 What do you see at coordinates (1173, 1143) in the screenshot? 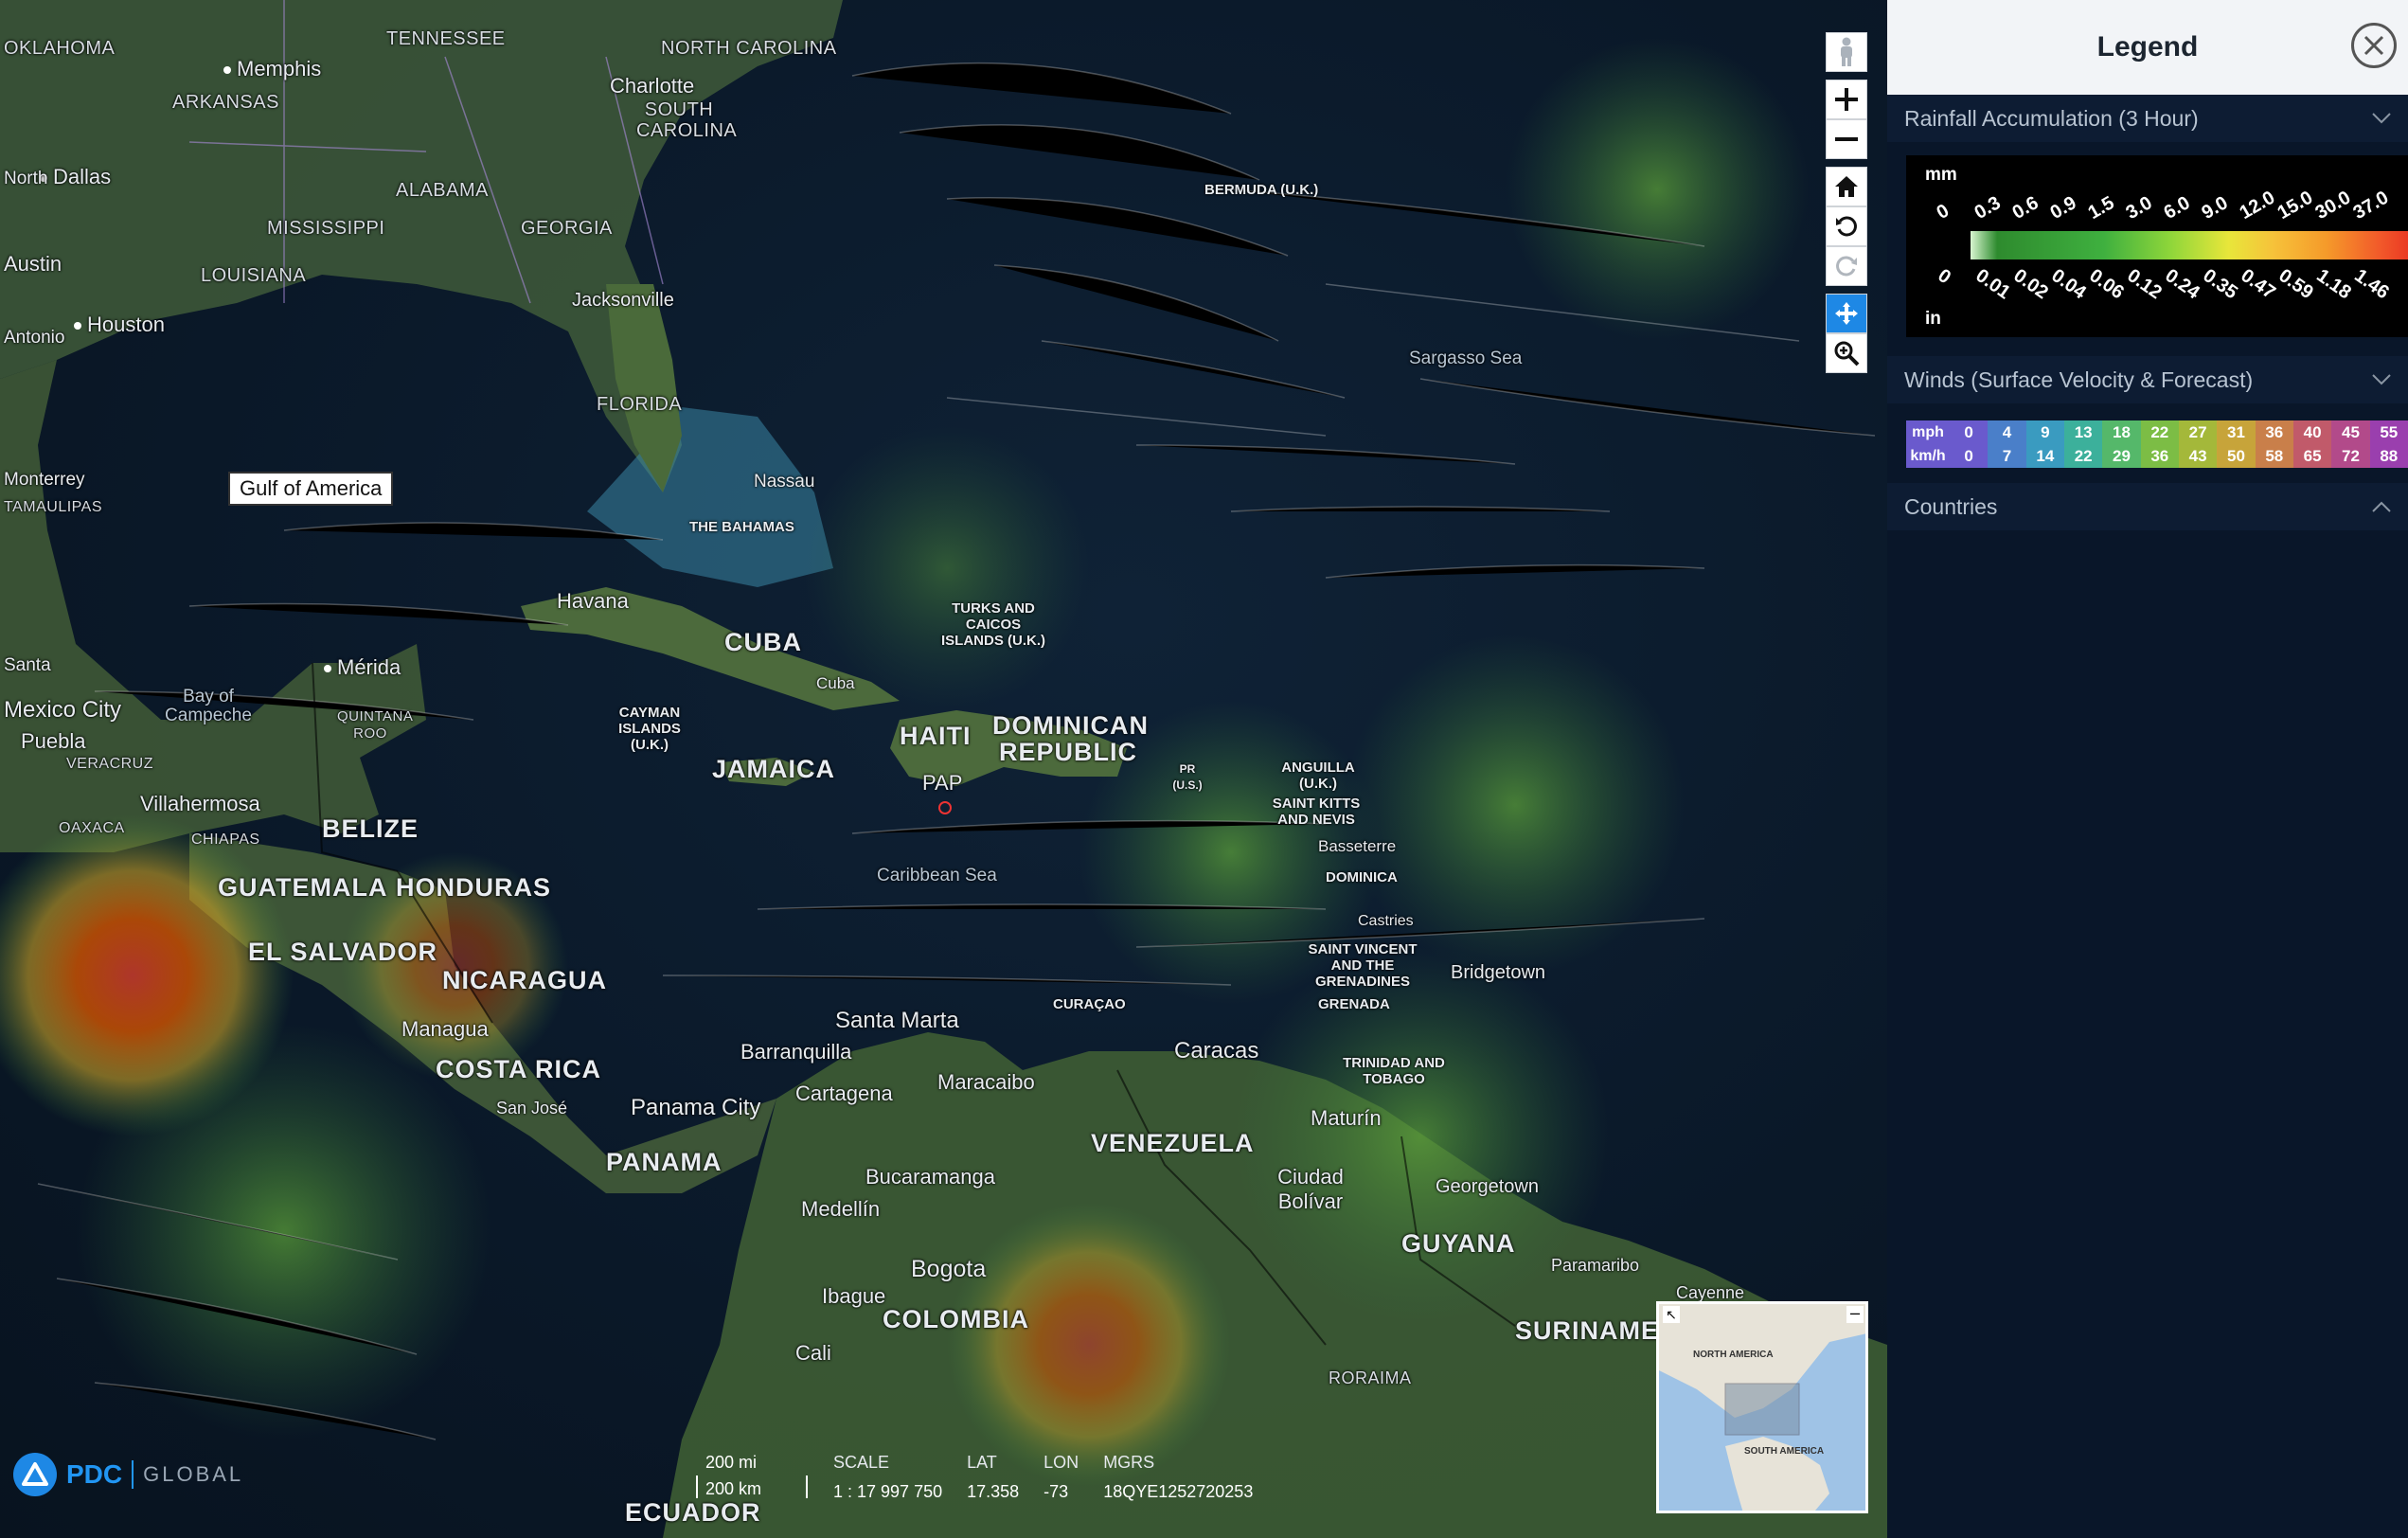
I see `label-venezuela: VENEZUELA` at bounding box center [1173, 1143].